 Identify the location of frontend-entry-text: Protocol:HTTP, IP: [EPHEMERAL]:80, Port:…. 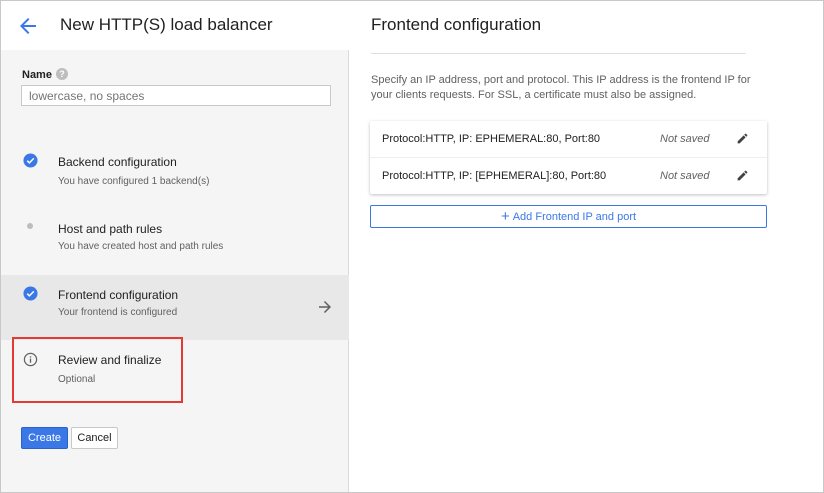
(494, 176).